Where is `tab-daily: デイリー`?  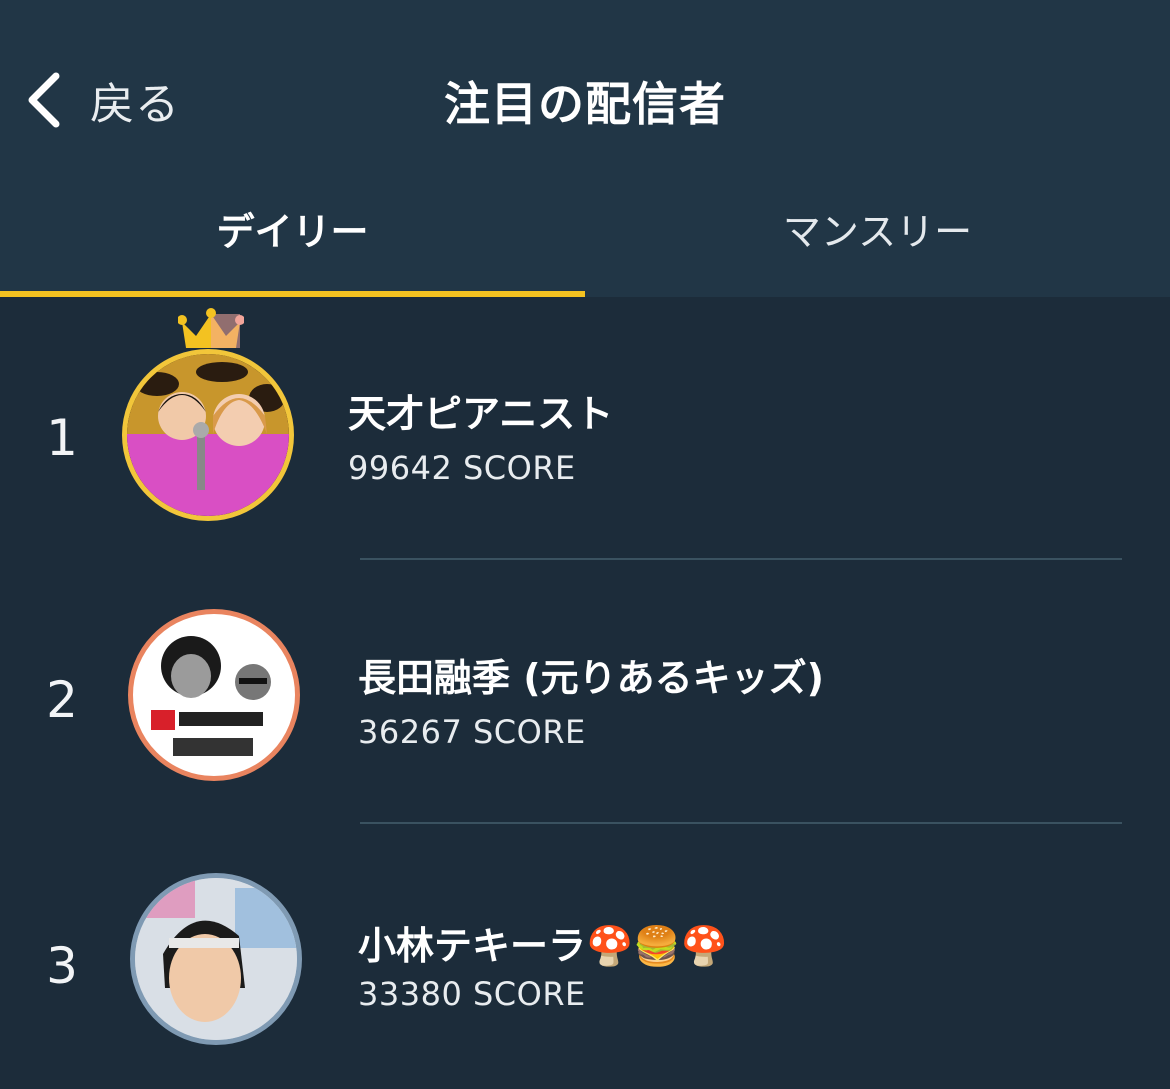 tab-daily: デイリー is located at coordinates (292, 239).